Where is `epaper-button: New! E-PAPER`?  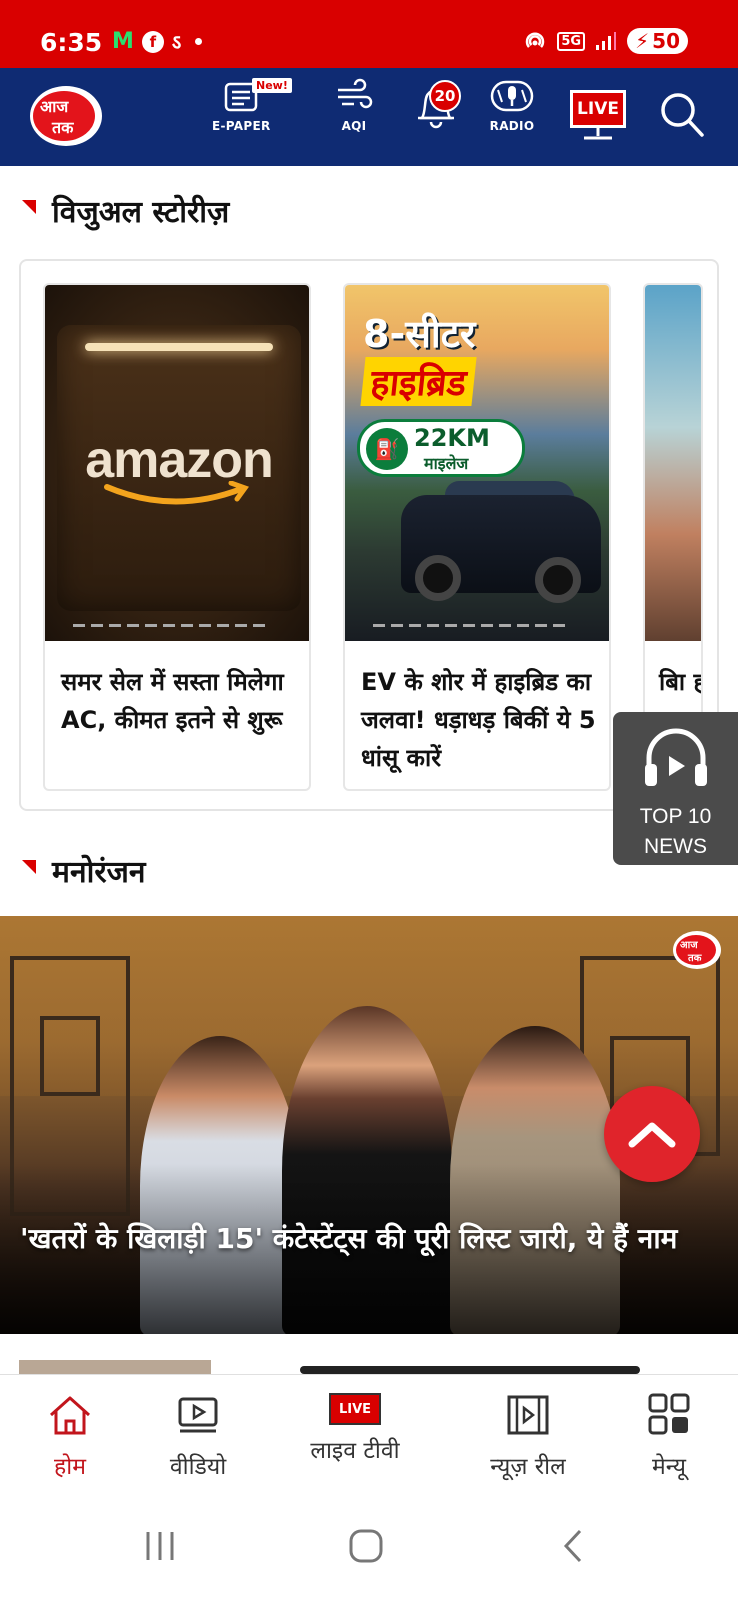 epaper-button: New! E-PAPER is located at coordinates (252, 105).